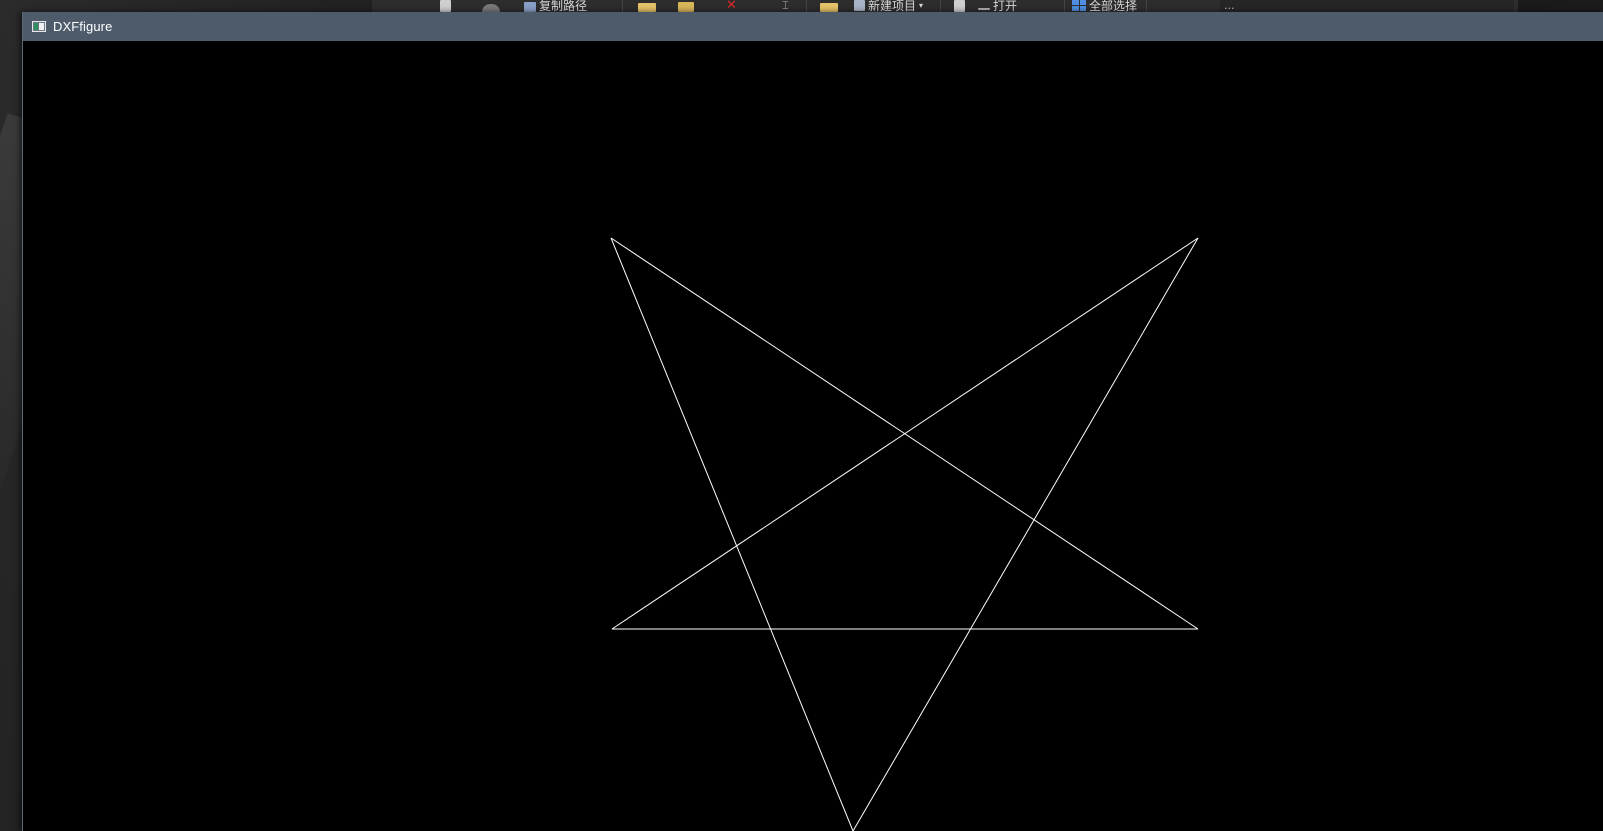  What do you see at coordinates (1005, 6) in the screenshot?
I see `open-label: 打开` at bounding box center [1005, 6].